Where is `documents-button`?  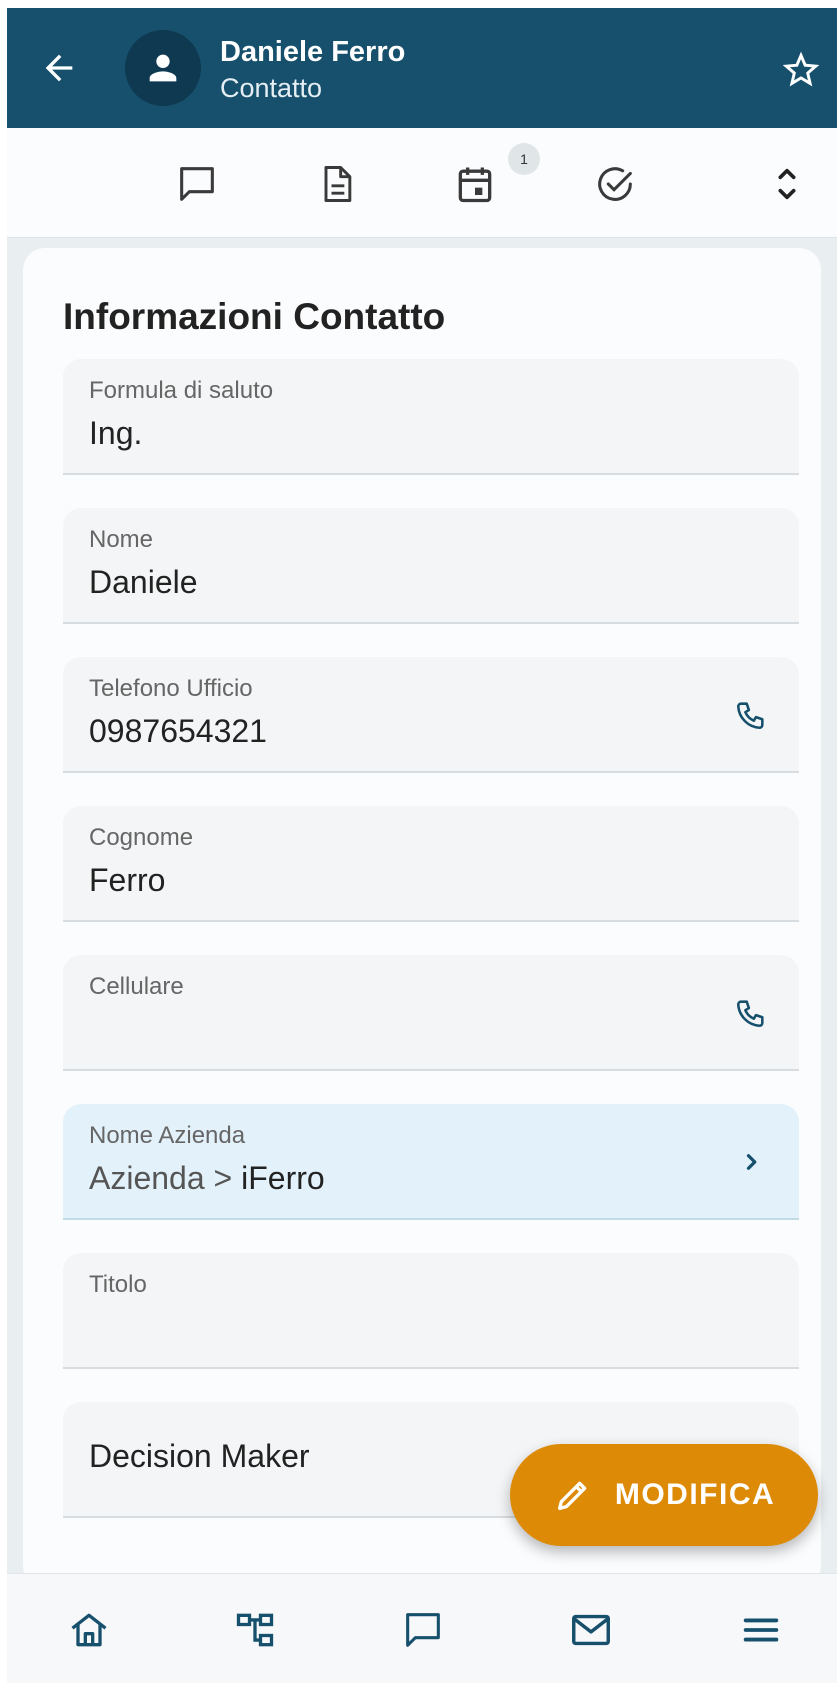
documents-button is located at coordinates (337, 184).